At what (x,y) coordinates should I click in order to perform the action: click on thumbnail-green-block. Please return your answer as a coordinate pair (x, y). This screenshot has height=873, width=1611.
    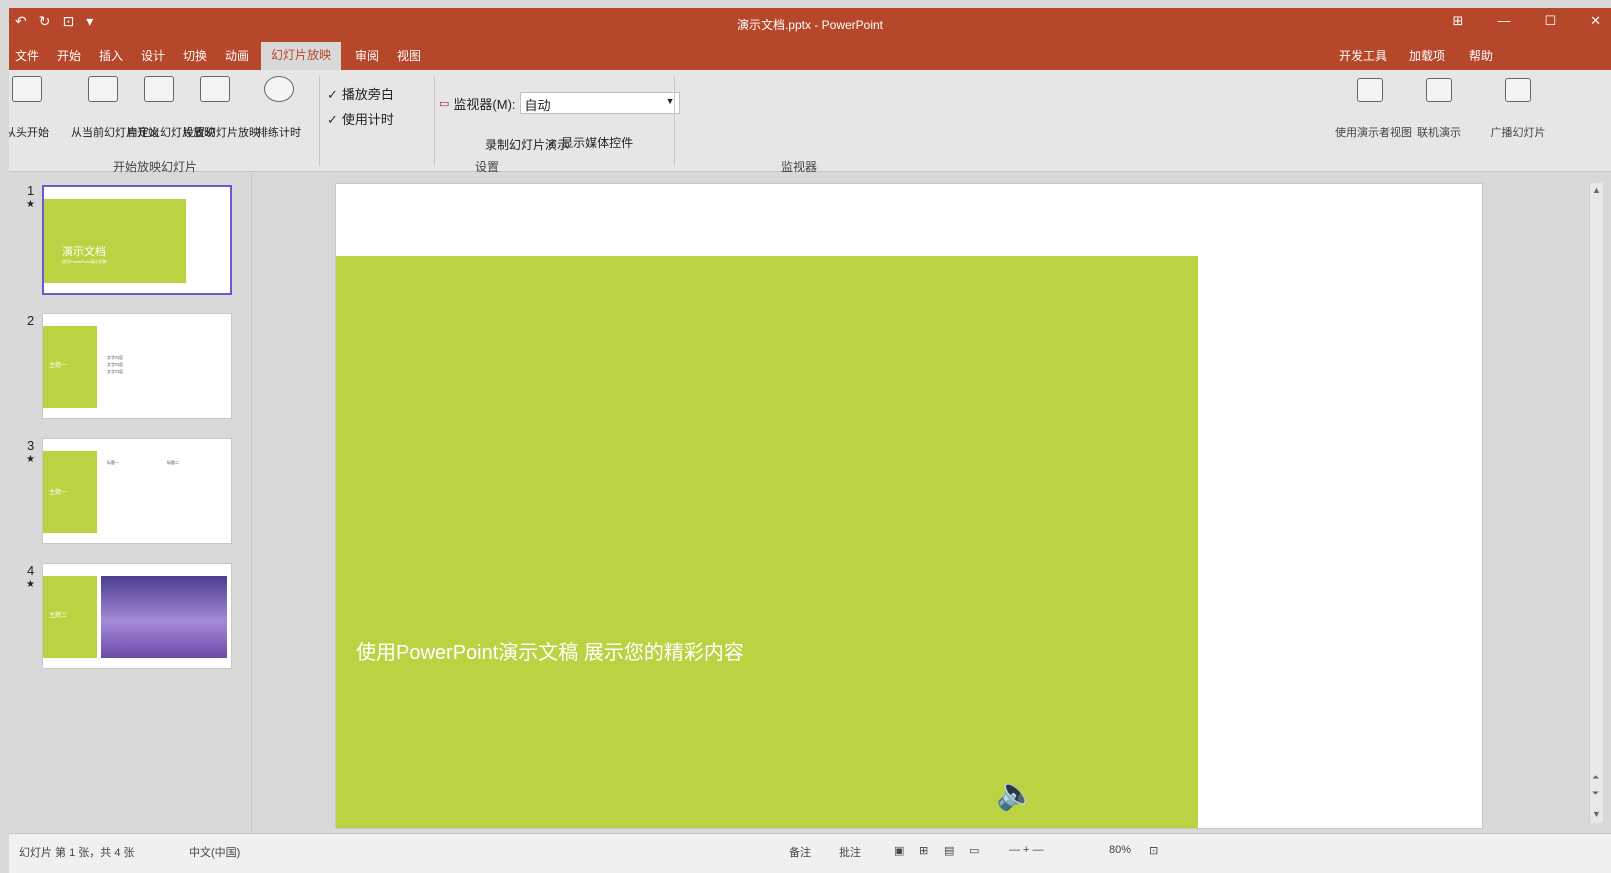
    Looking at the image, I should click on (115, 241).